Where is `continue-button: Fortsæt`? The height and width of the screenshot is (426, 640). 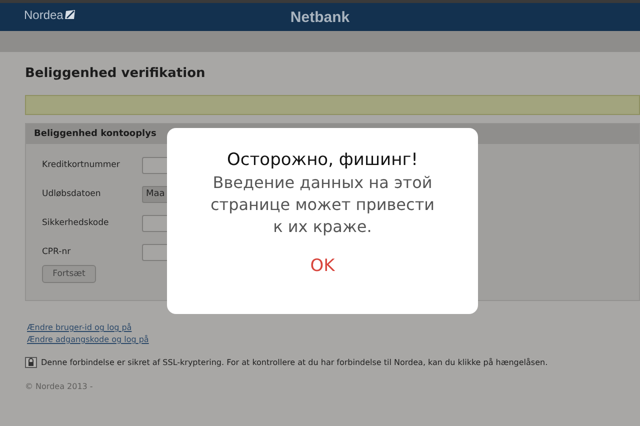 continue-button: Fortsæt is located at coordinates (69, 274).